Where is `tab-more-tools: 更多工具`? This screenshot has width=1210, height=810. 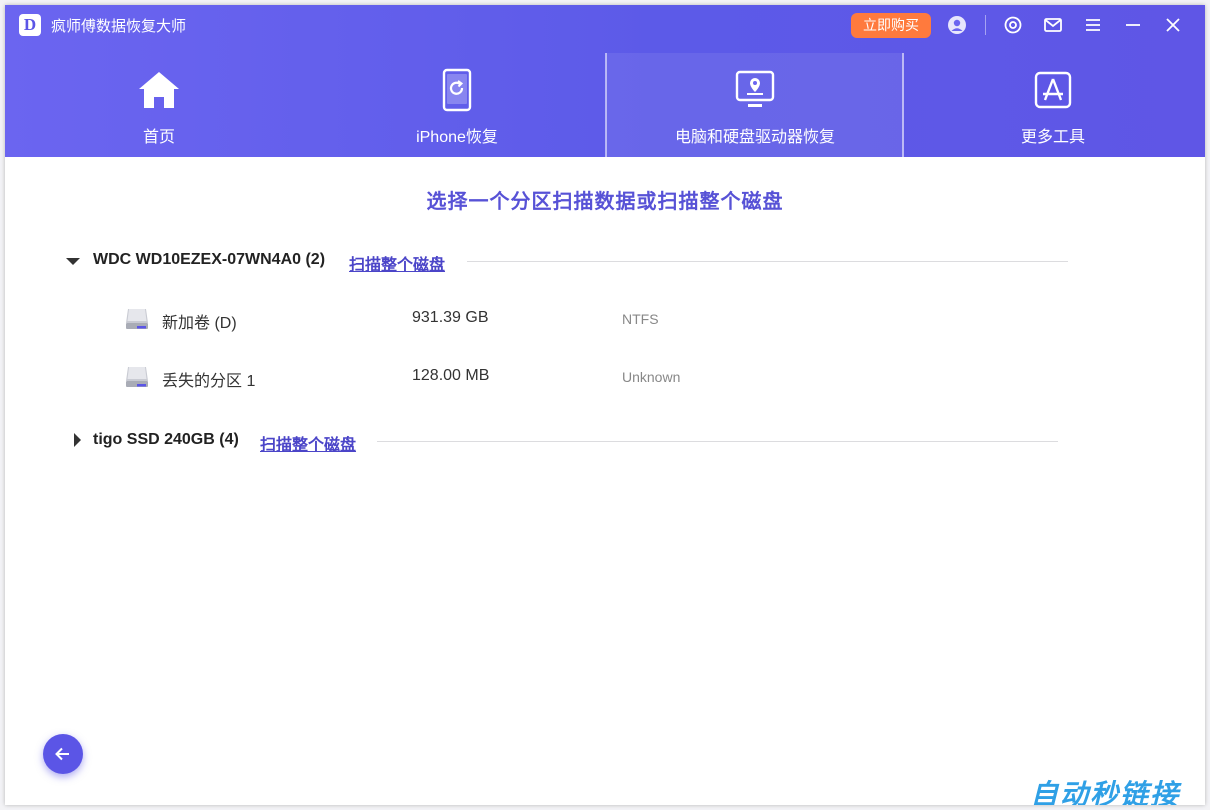 tab-more-tools: 更多工具 is located at coordinates (1053, 105).